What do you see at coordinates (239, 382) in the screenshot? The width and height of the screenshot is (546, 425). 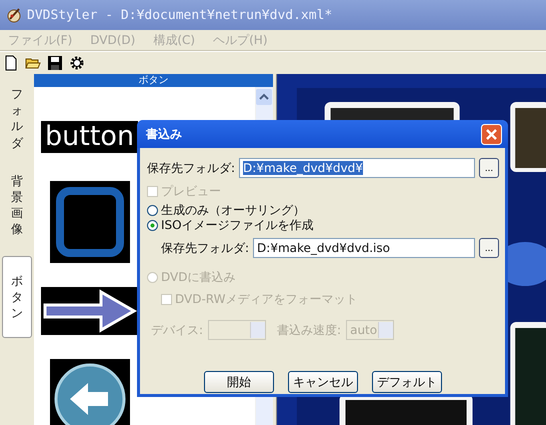 I see `dialog-button: 開始` at bounding box center [239, 382].